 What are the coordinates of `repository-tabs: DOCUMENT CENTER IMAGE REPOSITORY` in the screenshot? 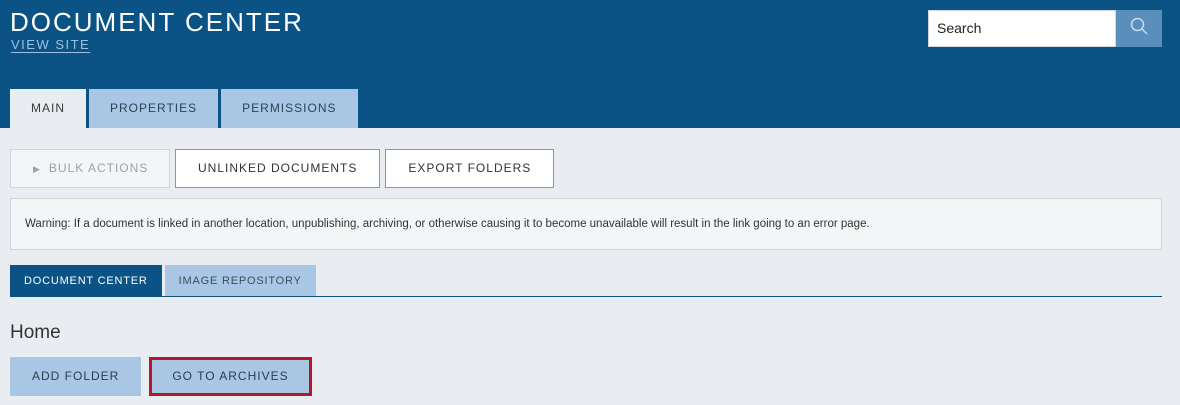 It's located at (163, 281).